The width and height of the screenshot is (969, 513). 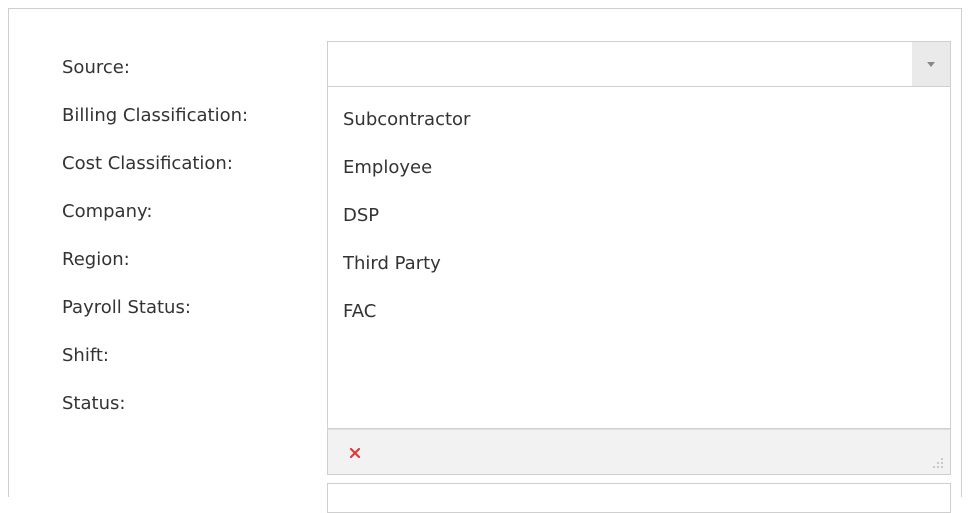 What do you see at coordinates (155, 115) in the screenshot?
I see `label-billing-classification: Billing Classification:` at bounding box center [155, 115].